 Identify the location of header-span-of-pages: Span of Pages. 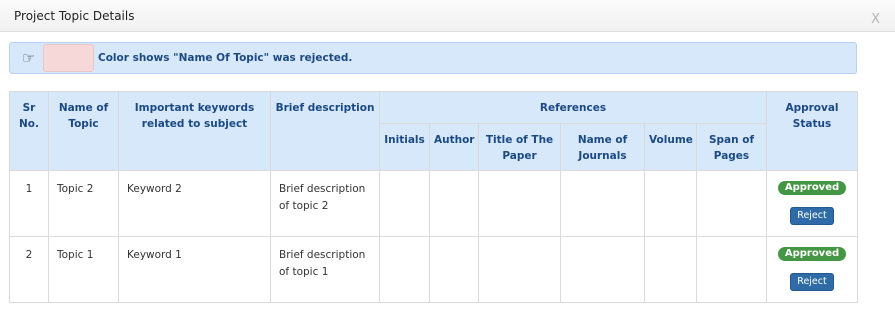
(731, 147).